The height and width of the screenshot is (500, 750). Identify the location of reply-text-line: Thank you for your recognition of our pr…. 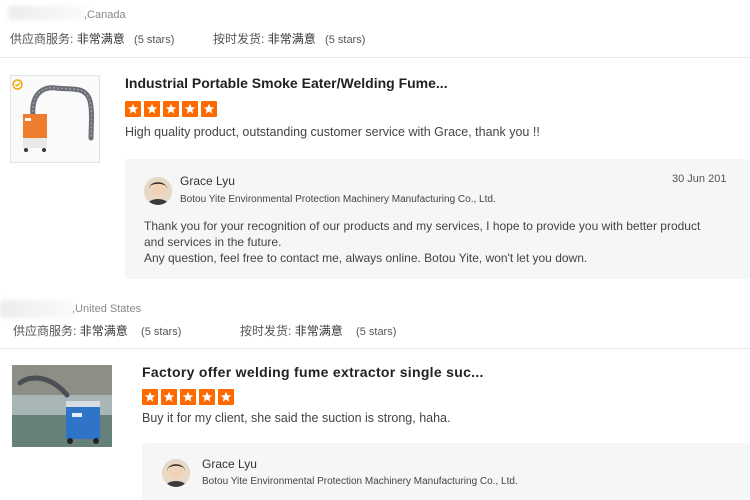
(422, 226).